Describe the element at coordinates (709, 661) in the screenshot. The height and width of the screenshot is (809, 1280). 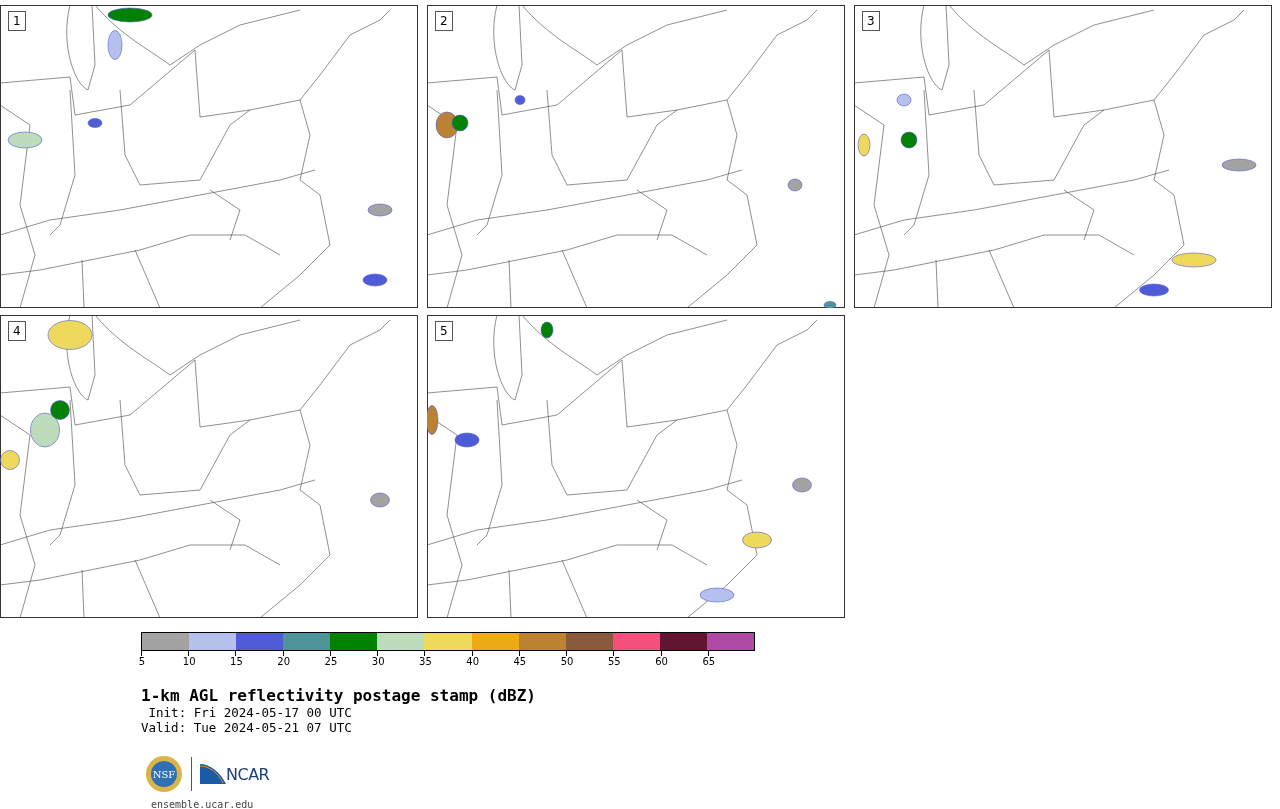
I see `tick-label: 65` at that location.